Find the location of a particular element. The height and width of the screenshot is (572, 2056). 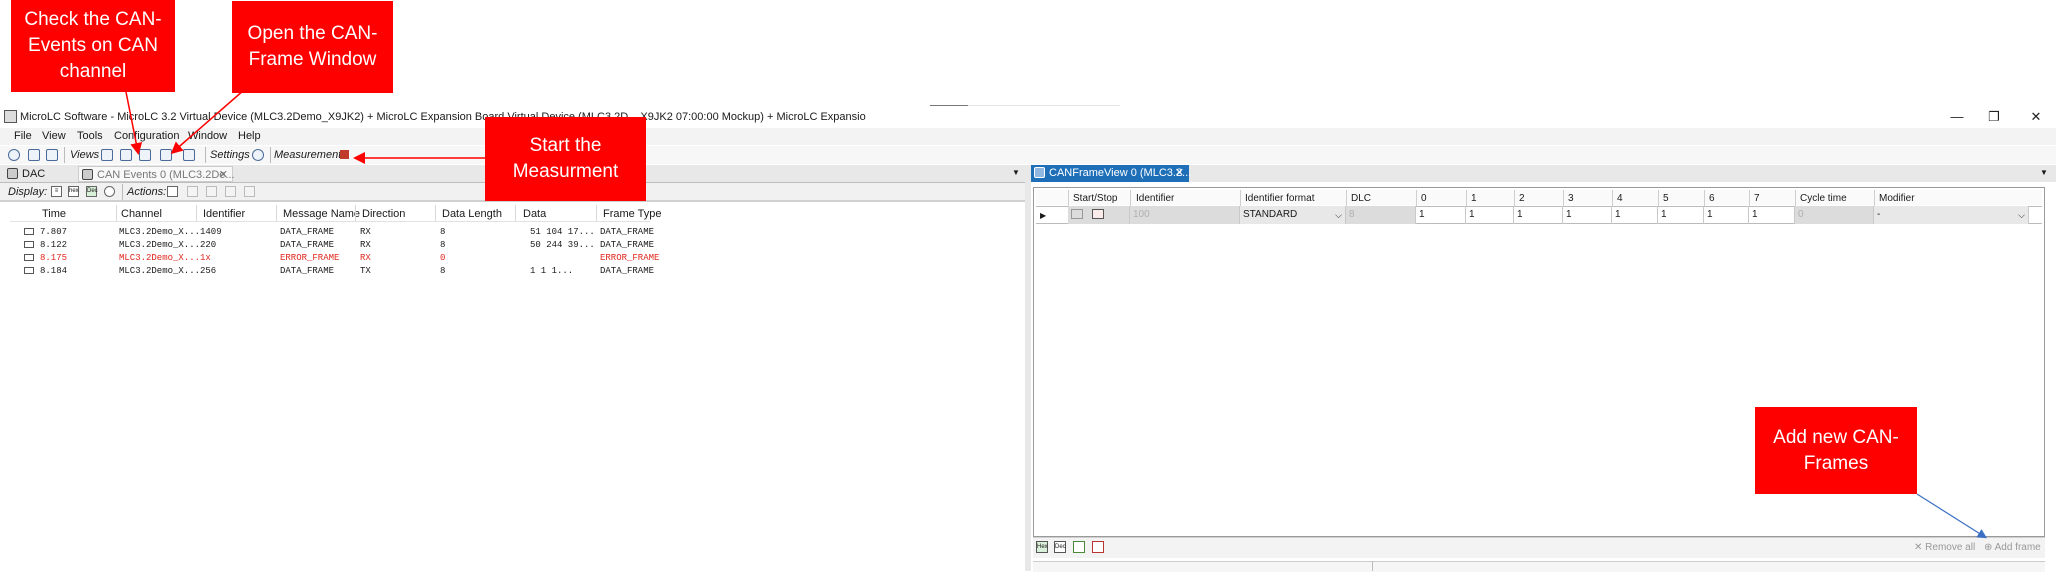

export-icon is located at coordinates (211, 191).